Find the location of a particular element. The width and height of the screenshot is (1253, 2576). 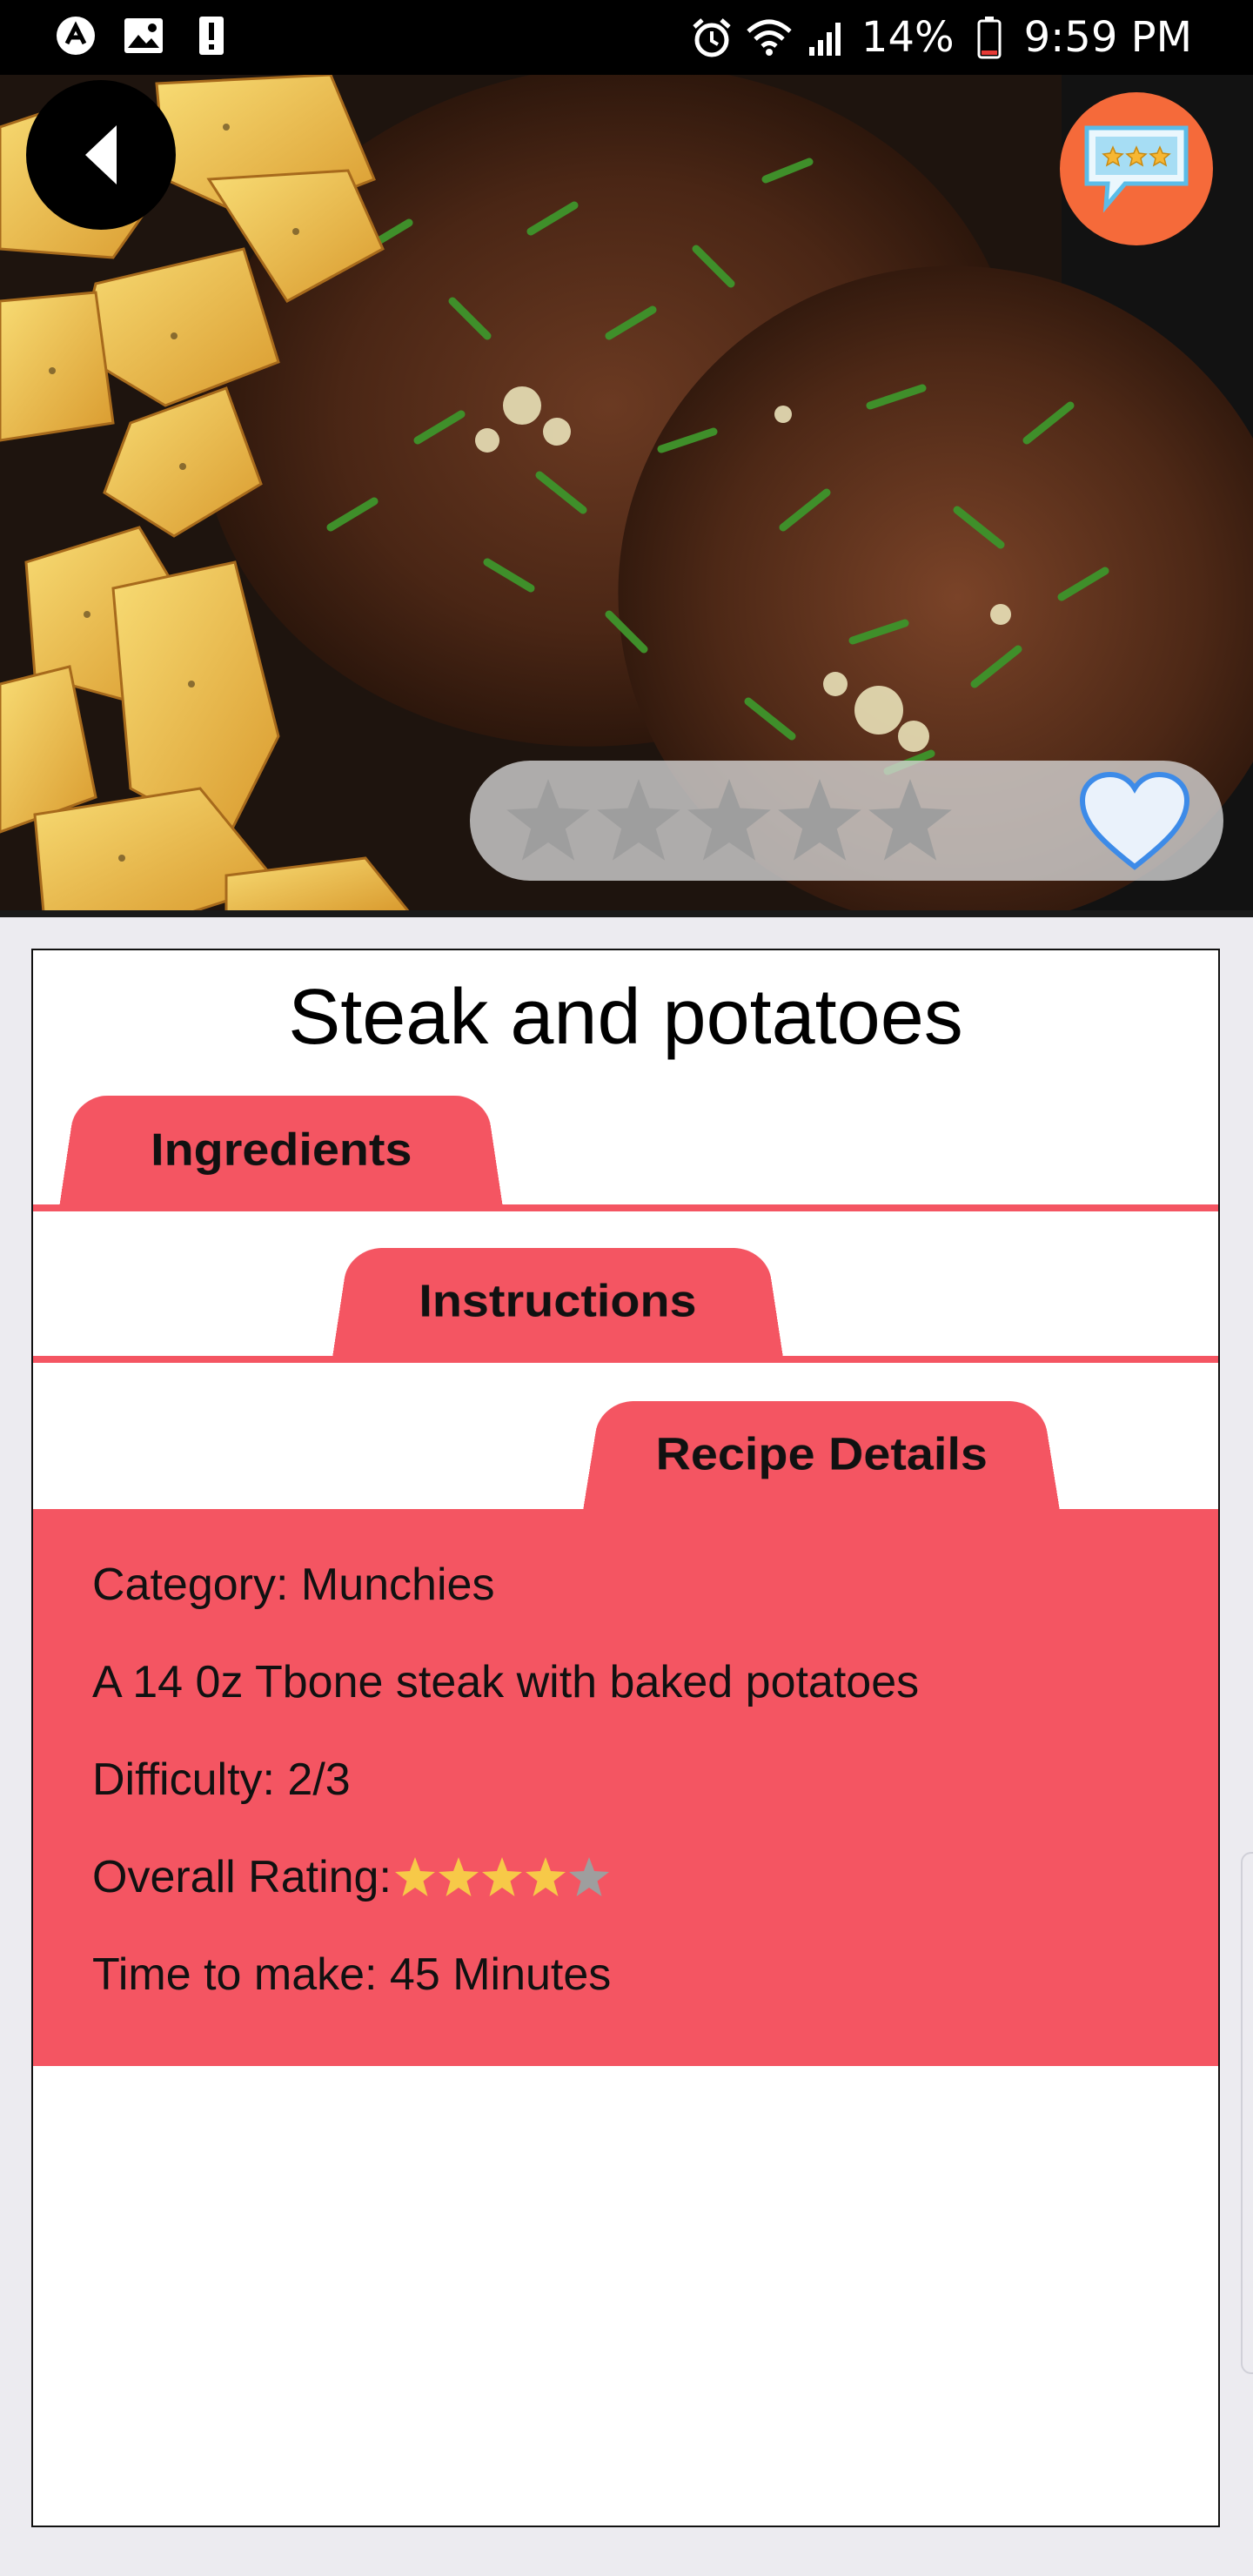

tab-recipe-details-label: Recipe Details is located at coordinates (821, 1453).